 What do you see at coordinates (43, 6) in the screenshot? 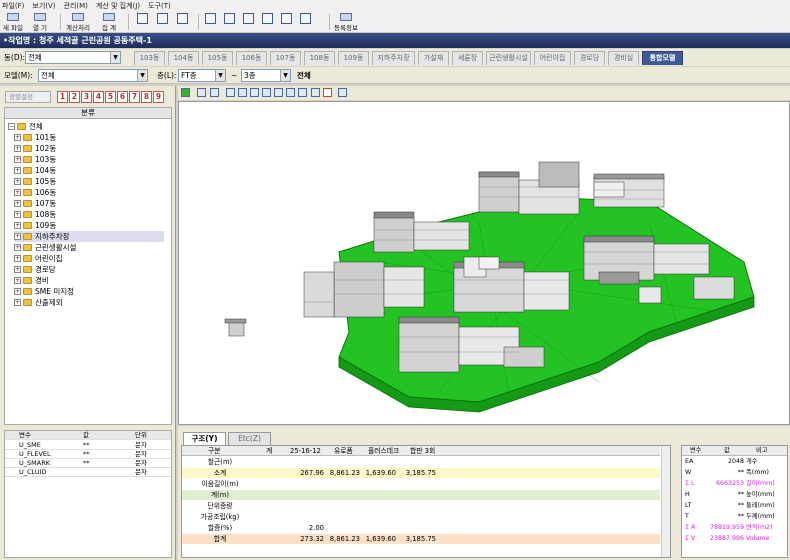
I see `menu-view: 보기(V)` at bounding box center [43, 6].